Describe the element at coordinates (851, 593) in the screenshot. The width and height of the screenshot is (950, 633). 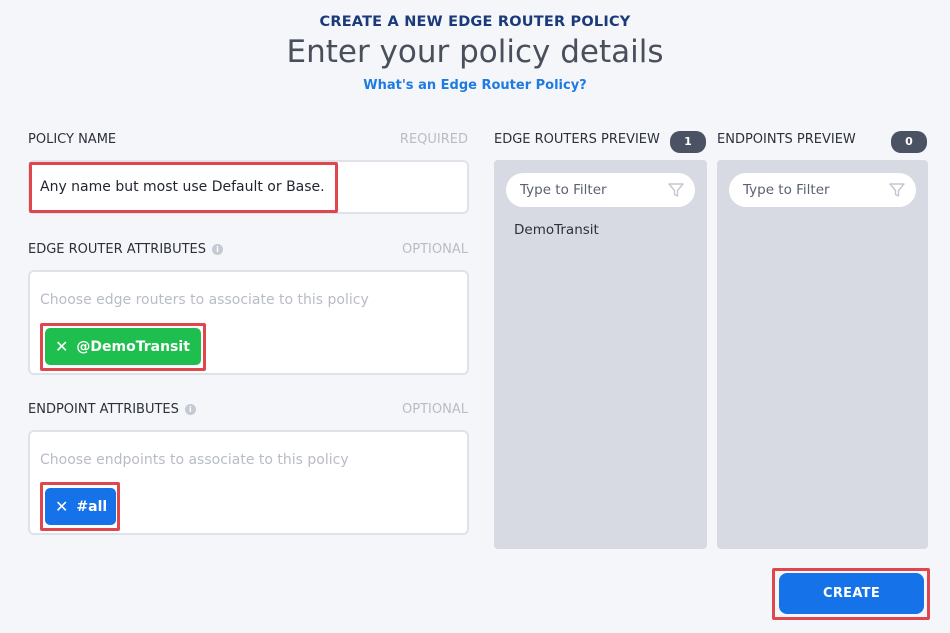
I see `create-button: CREATE` at that location.